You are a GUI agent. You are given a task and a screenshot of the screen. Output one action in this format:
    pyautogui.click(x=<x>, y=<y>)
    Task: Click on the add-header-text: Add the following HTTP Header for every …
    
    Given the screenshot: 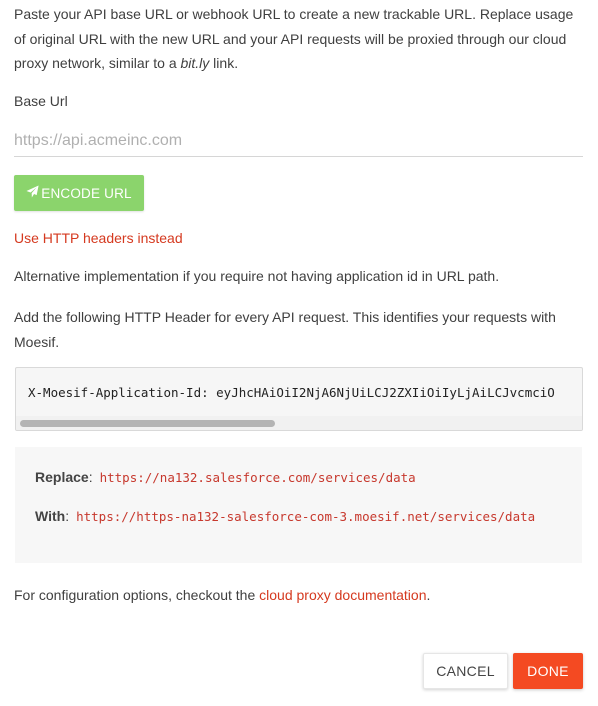 What is the action you would take?
    pyautogui.click(x=285, y=329)
    